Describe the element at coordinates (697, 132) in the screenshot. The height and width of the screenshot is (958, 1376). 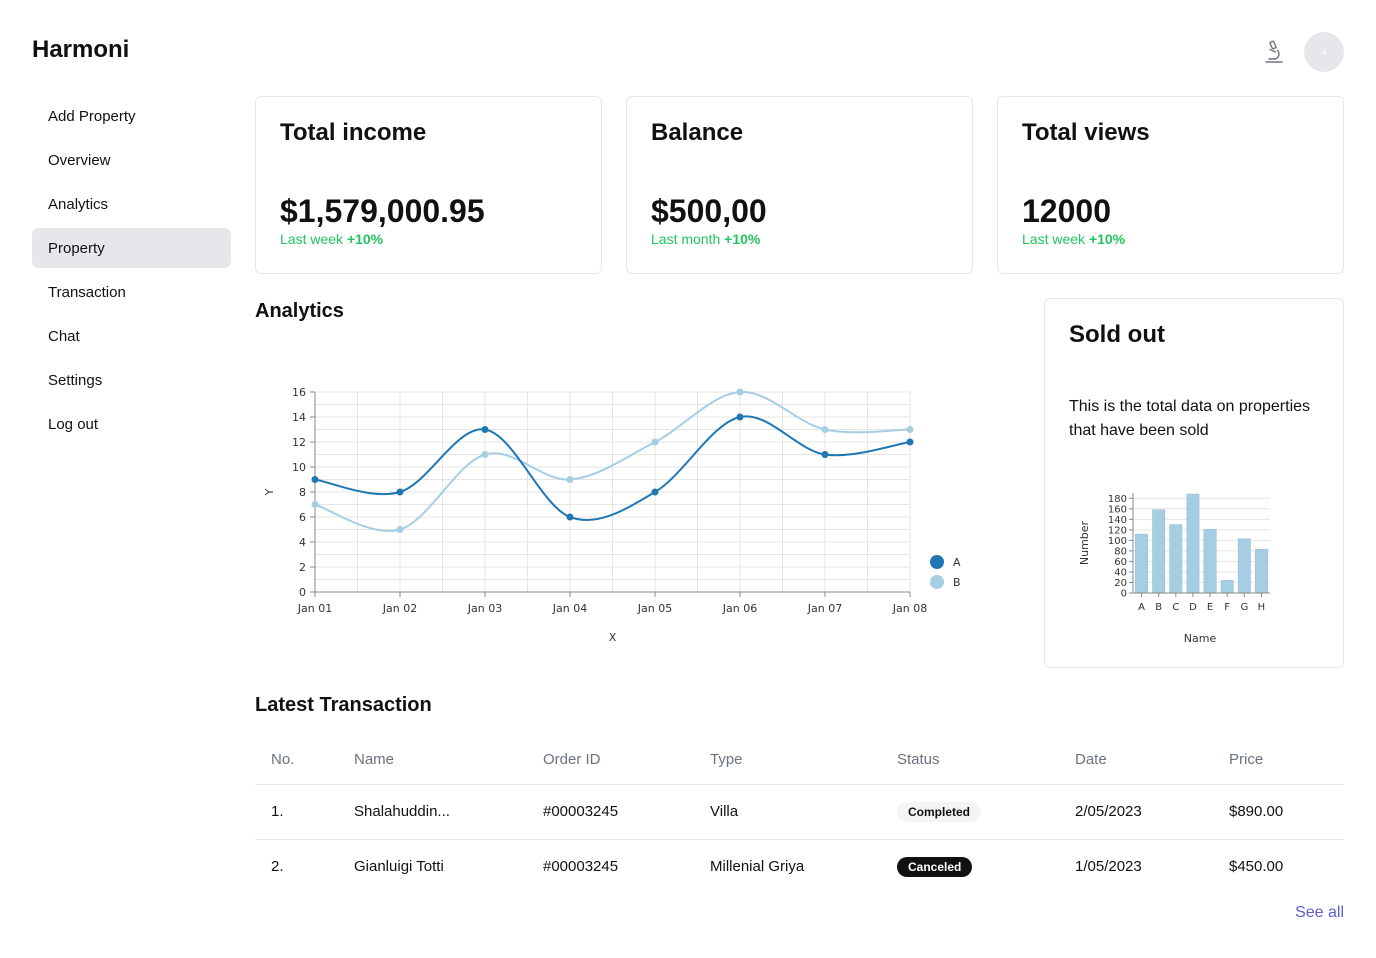
I see `card-title: Balance` at that location.